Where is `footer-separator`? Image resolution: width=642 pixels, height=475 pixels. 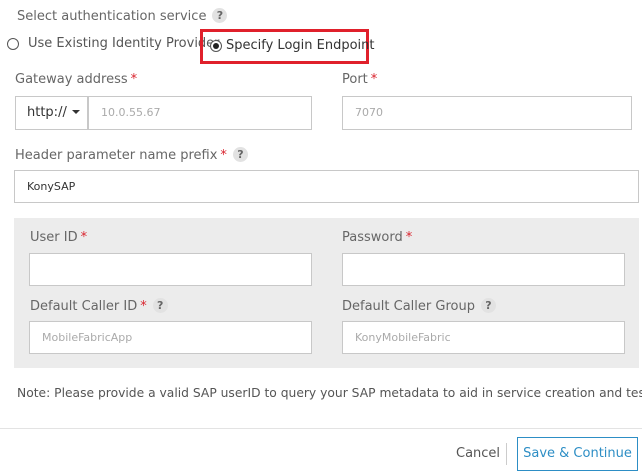
footer-separator is located at coordinates (506, 454).